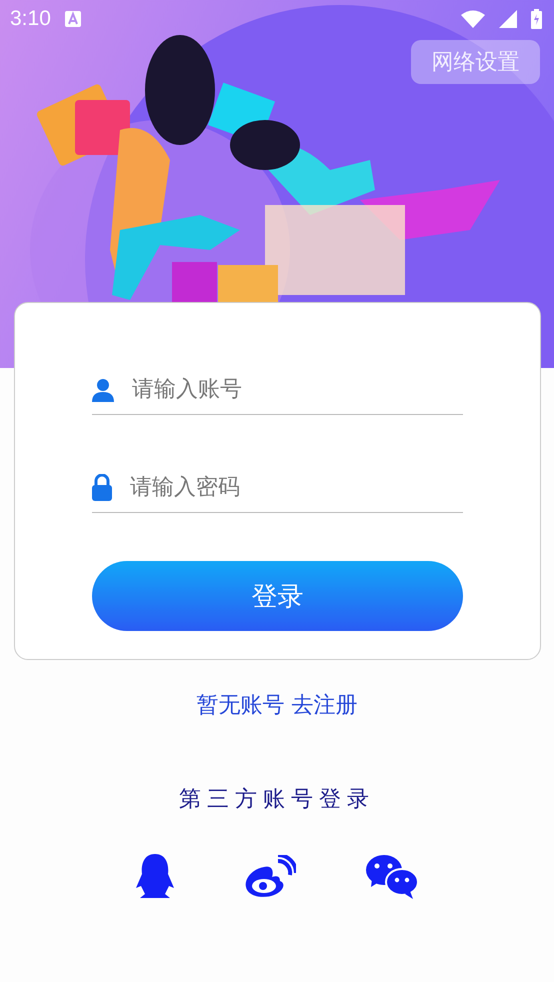 This screenshot has height=982, width=554. Describe the element at coordinates (102, 487) in the screenshot. I see `lock-icon` at that location.